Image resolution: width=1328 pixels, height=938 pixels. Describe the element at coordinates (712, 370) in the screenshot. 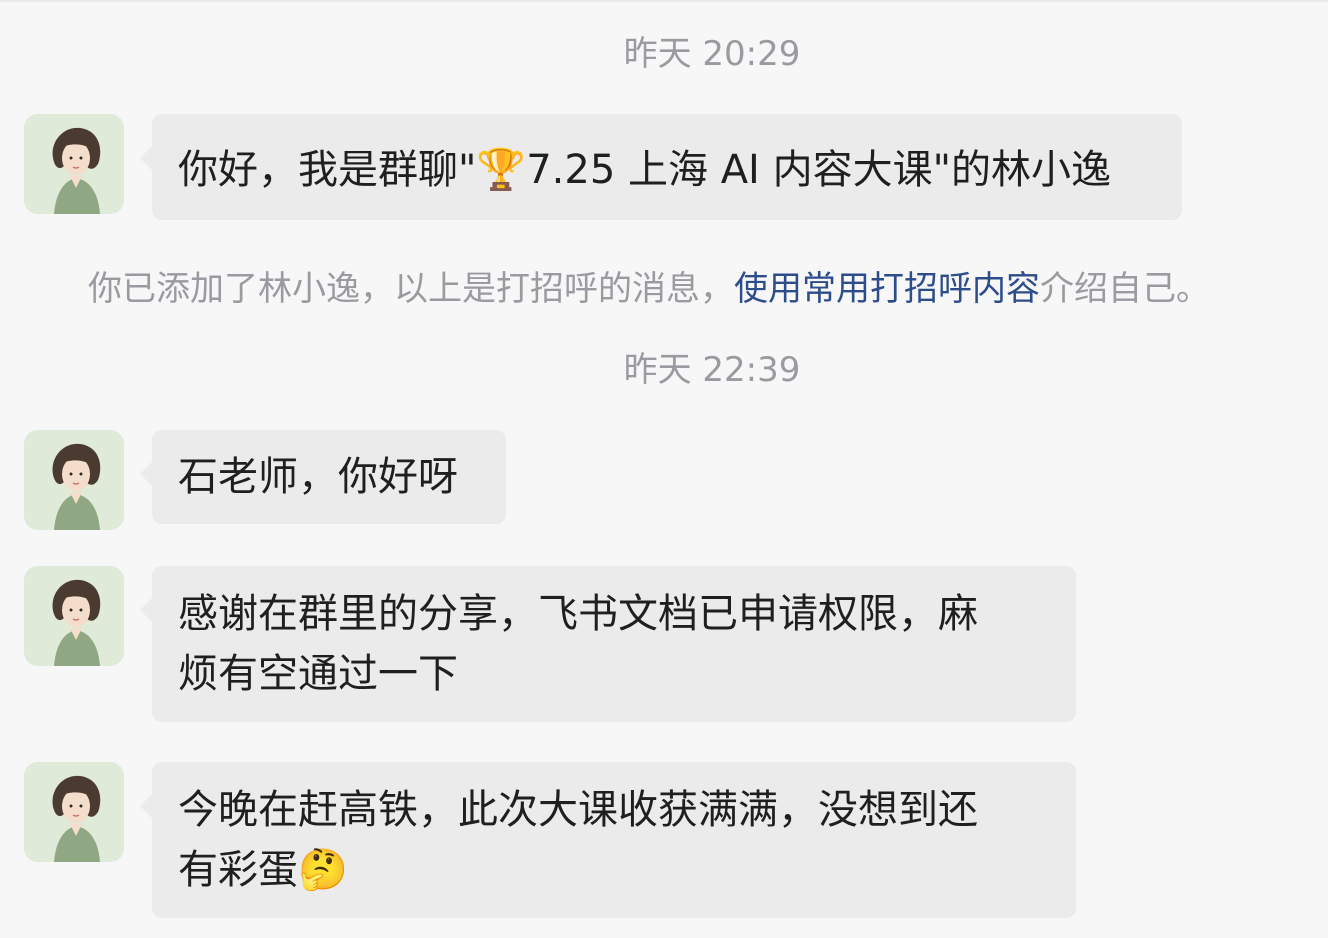

I see `timestamp: 昨天 22:39` at that location.